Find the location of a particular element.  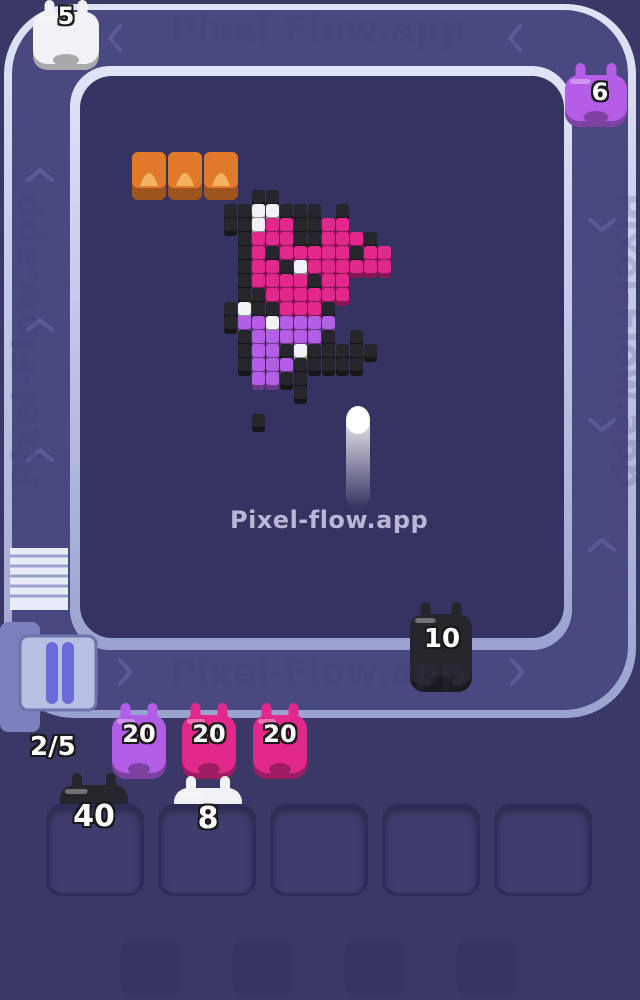

shooter-purple-ammo: 6 is located at coordinates (600, 92).